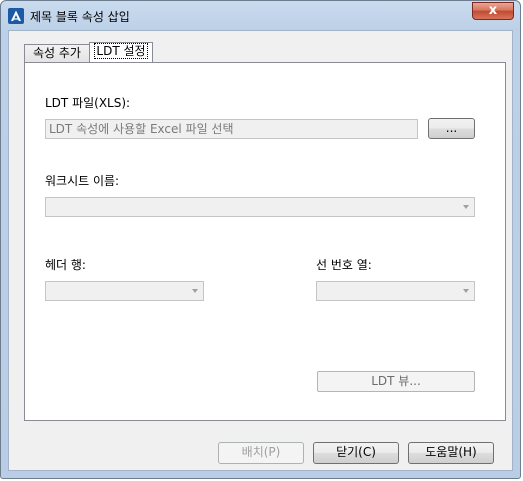 The image size is (523, 481). Describe the element at coordinates (260, 16) in the screenshot. I see `title-bar: 제목 블록 속성 삽입 x` at that location.